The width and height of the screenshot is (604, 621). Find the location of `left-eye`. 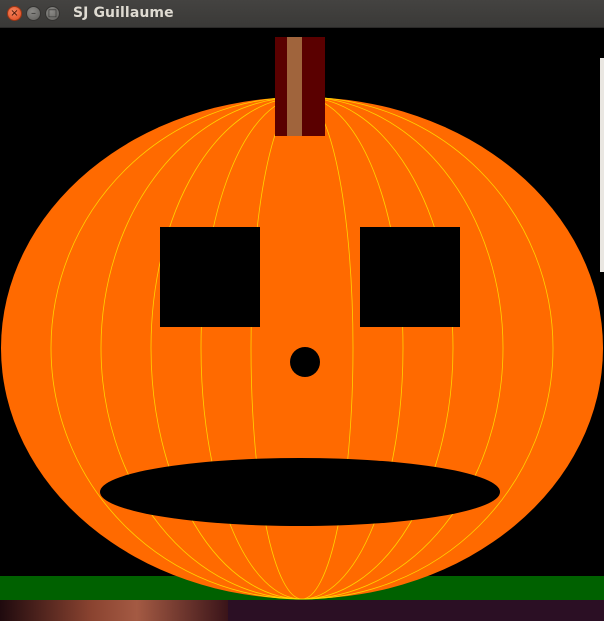

left-eye is located at coordinates (210, 277).